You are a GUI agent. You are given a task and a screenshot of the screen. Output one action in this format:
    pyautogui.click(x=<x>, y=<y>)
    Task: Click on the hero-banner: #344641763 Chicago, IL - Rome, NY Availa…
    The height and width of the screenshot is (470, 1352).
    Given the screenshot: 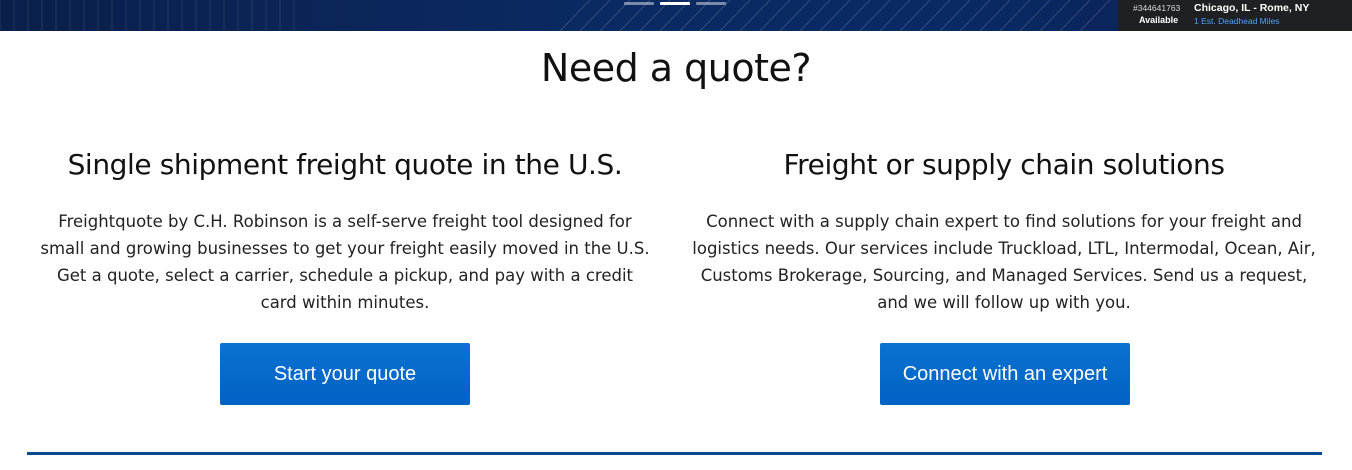 What is the action you would take?
    pyautogui.click(x=676, y=15)
    